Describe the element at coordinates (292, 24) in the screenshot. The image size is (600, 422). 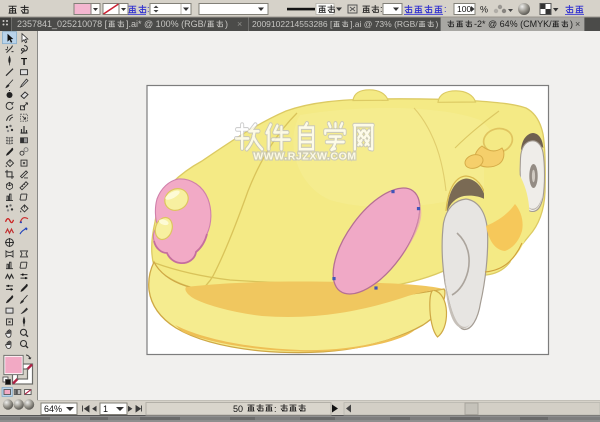
I see `svg-text: 2009102214553286 [` at that location.